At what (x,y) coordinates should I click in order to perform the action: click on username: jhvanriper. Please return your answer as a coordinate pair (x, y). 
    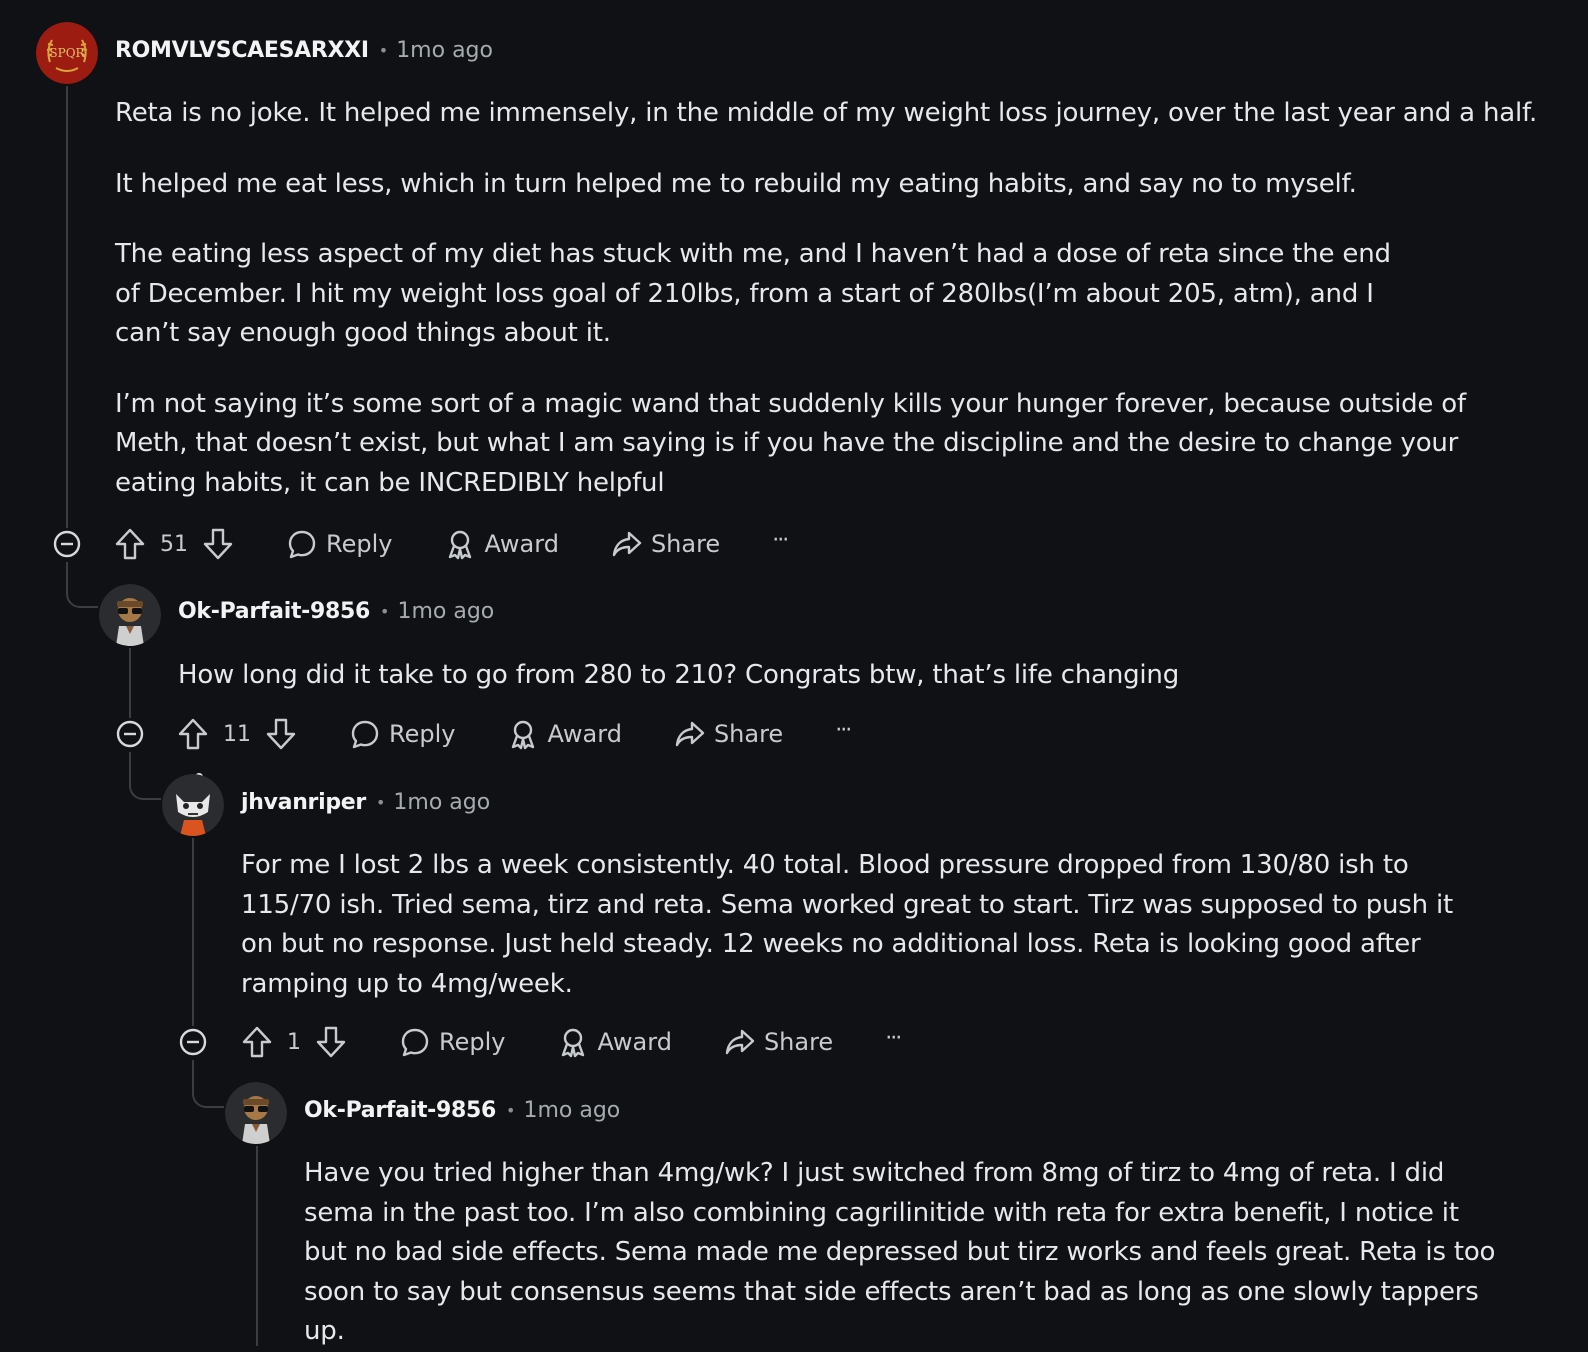
    Looking at the image, I should click on (303, 802).